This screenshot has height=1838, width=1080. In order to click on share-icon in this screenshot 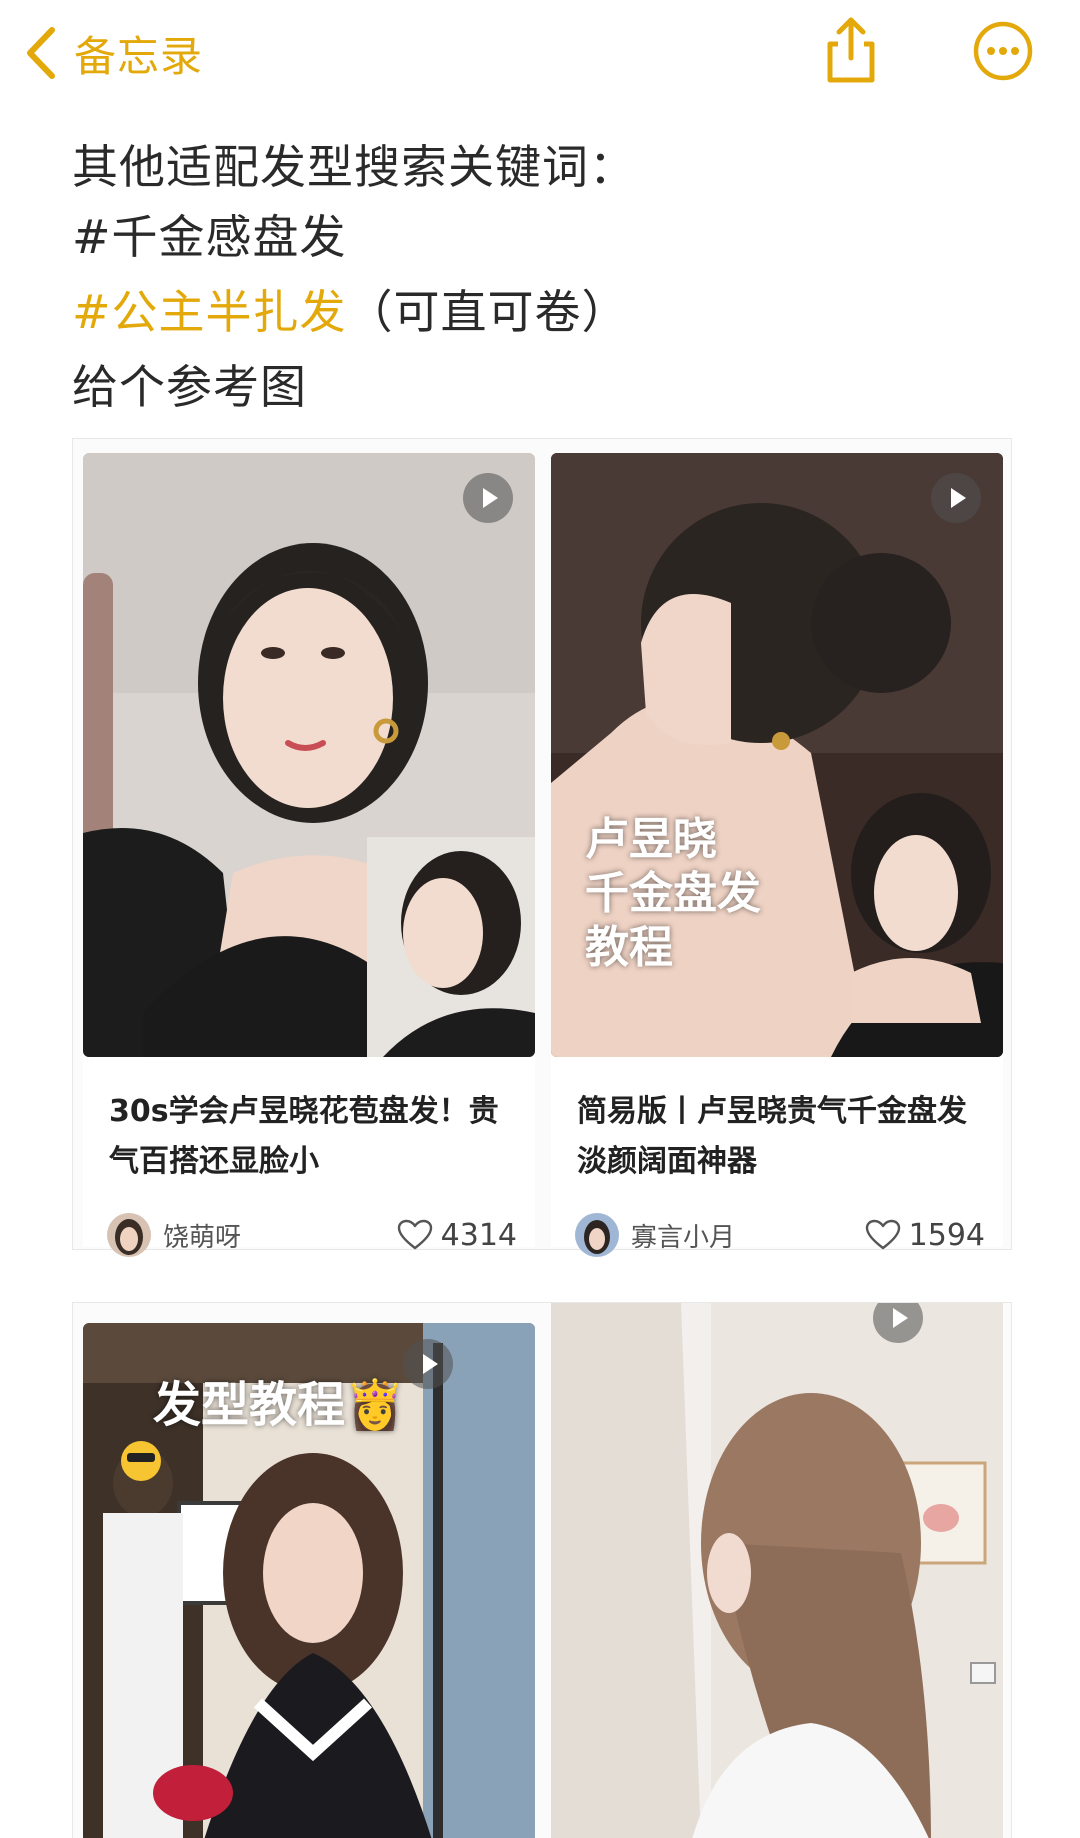, I will do `click(851, 50)`.